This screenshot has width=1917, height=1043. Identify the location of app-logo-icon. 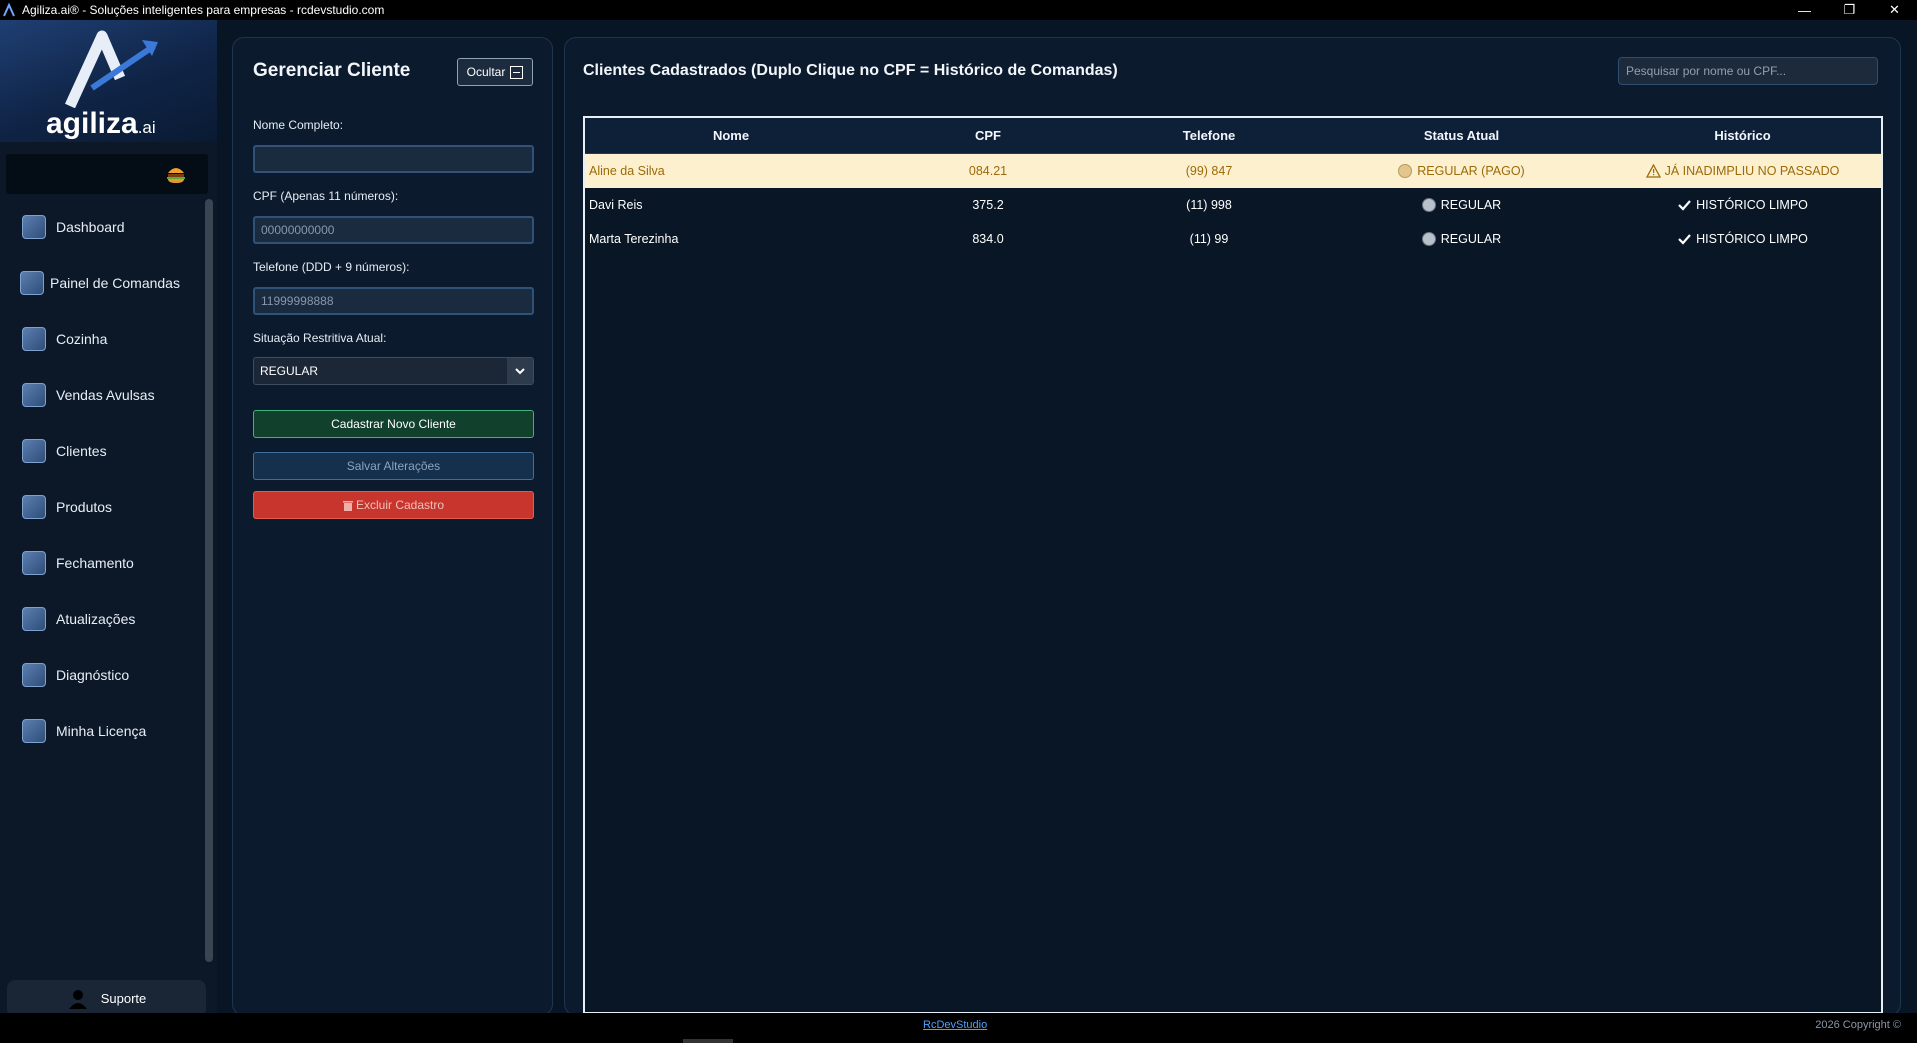
(9, 10).